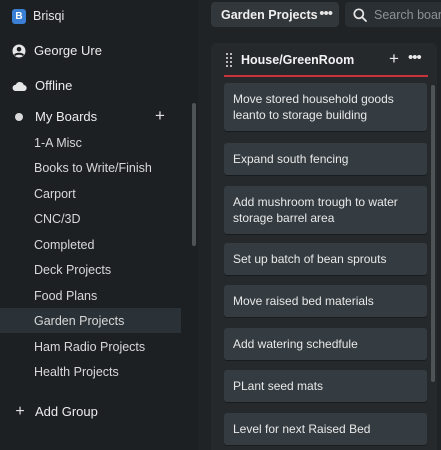 The image size is (441, 450). What do you see at coordinates (55, 193) in the screenshot?
I see `board-item-label: Carport` at bounding box center [55, 193].